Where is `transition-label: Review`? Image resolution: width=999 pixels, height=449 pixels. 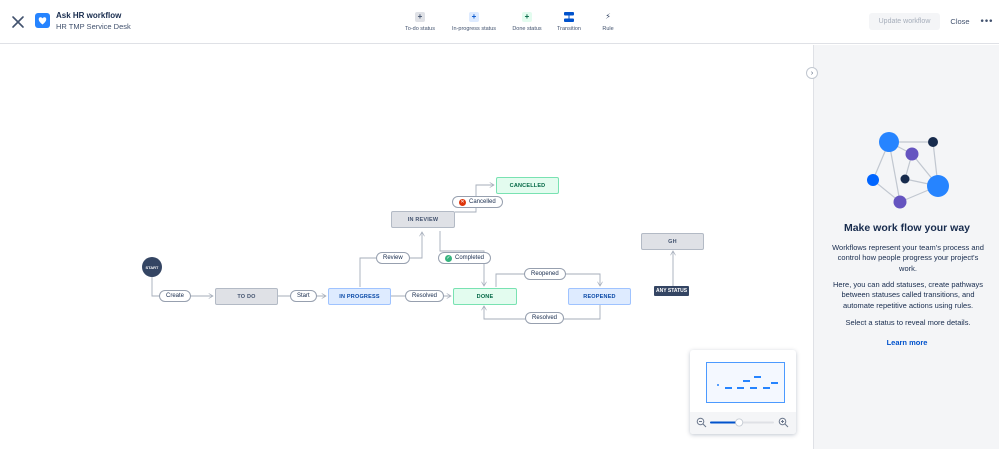
transition-label: Review is located at coordinates (393, 258).